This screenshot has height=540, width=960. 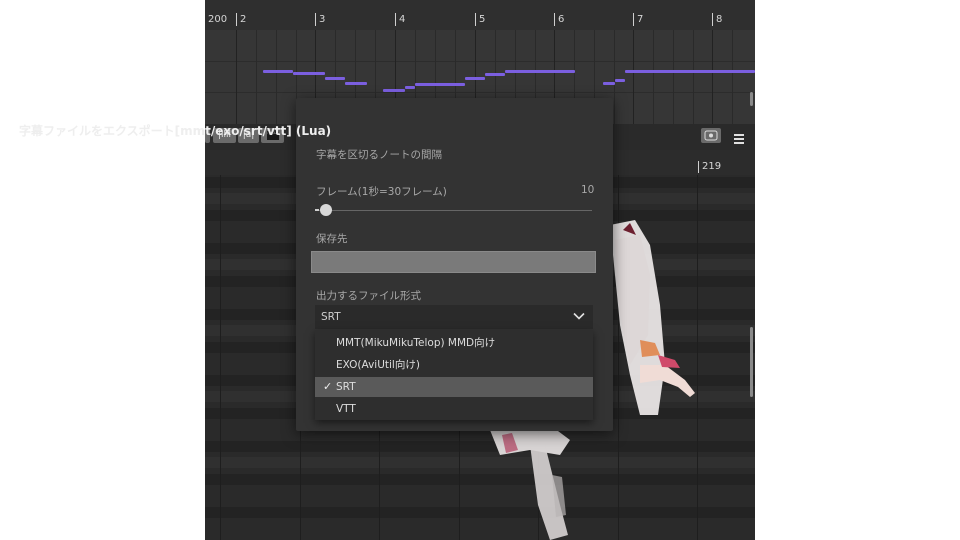 I want to click on ruler-label: 6, so click(x=561, y=19).